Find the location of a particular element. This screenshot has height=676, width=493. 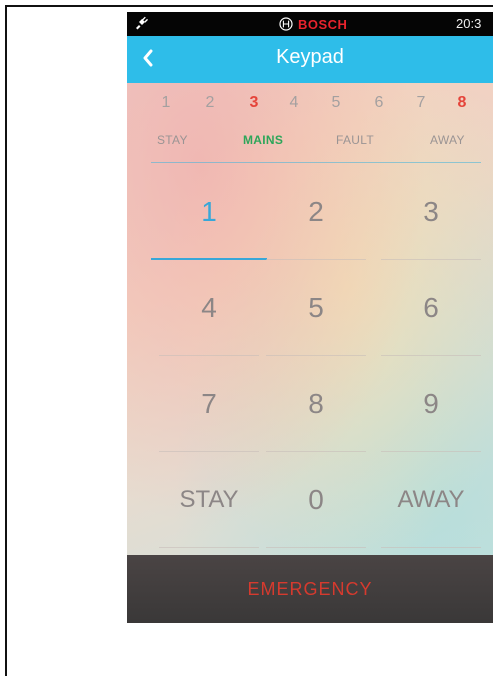

key-7: 7 is located at coordinates (209, 404).